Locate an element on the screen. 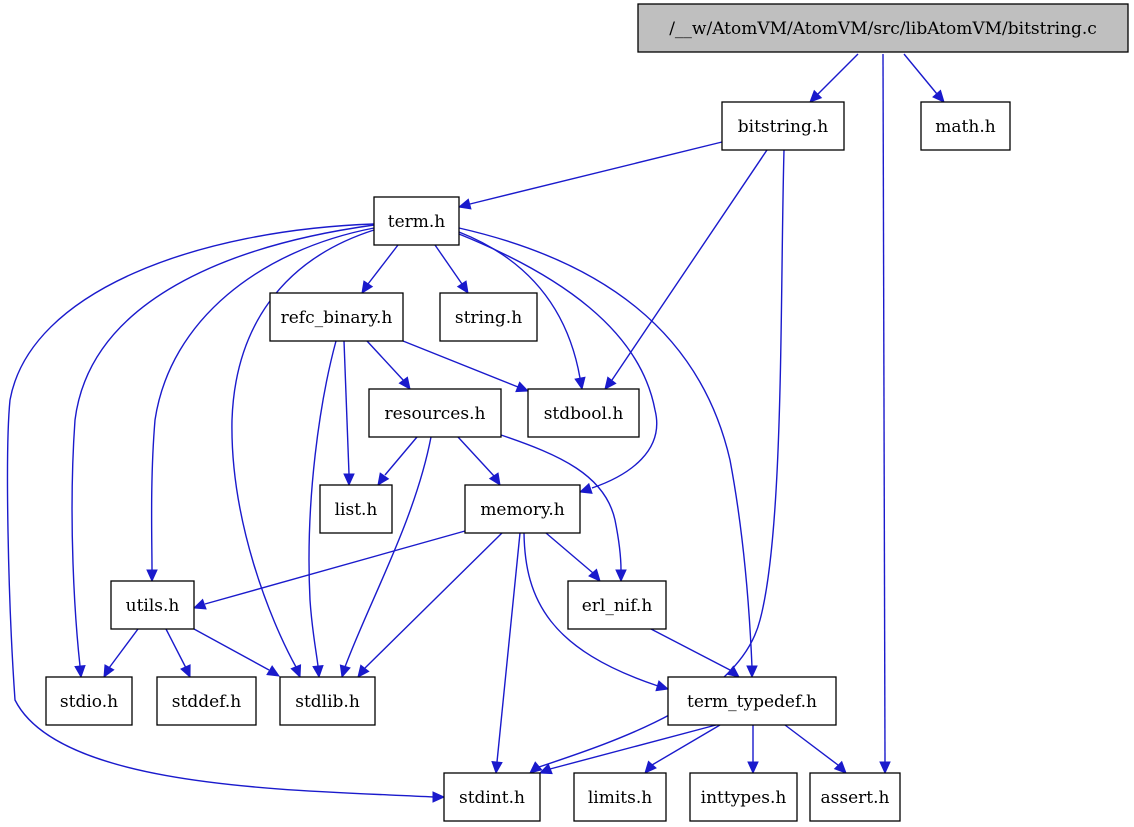 This screenshot has width=1134, height=827. node-label: math.h is located at coordinates (965, 127).